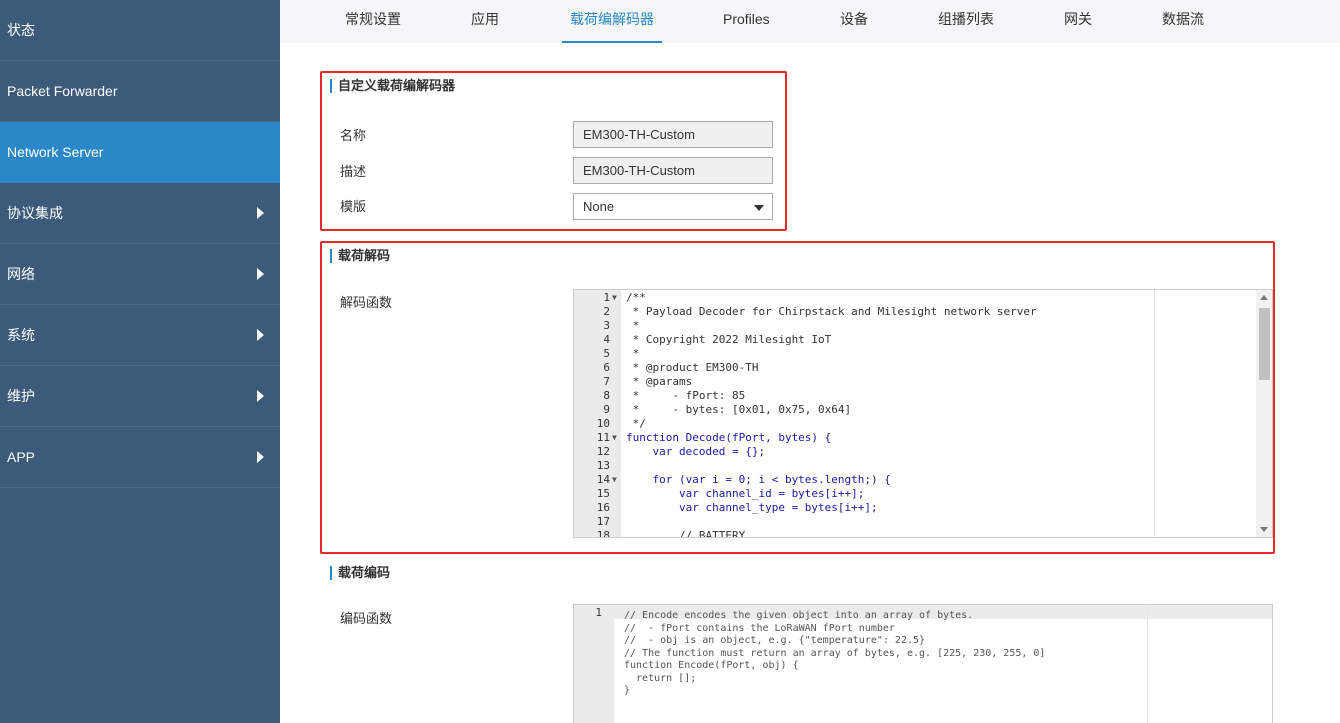 This screenshot has height=723, width=1340. Describe the element at coordinates (746, 21) in the screenshot. I see `tab-profiles: Profiles` at that location.